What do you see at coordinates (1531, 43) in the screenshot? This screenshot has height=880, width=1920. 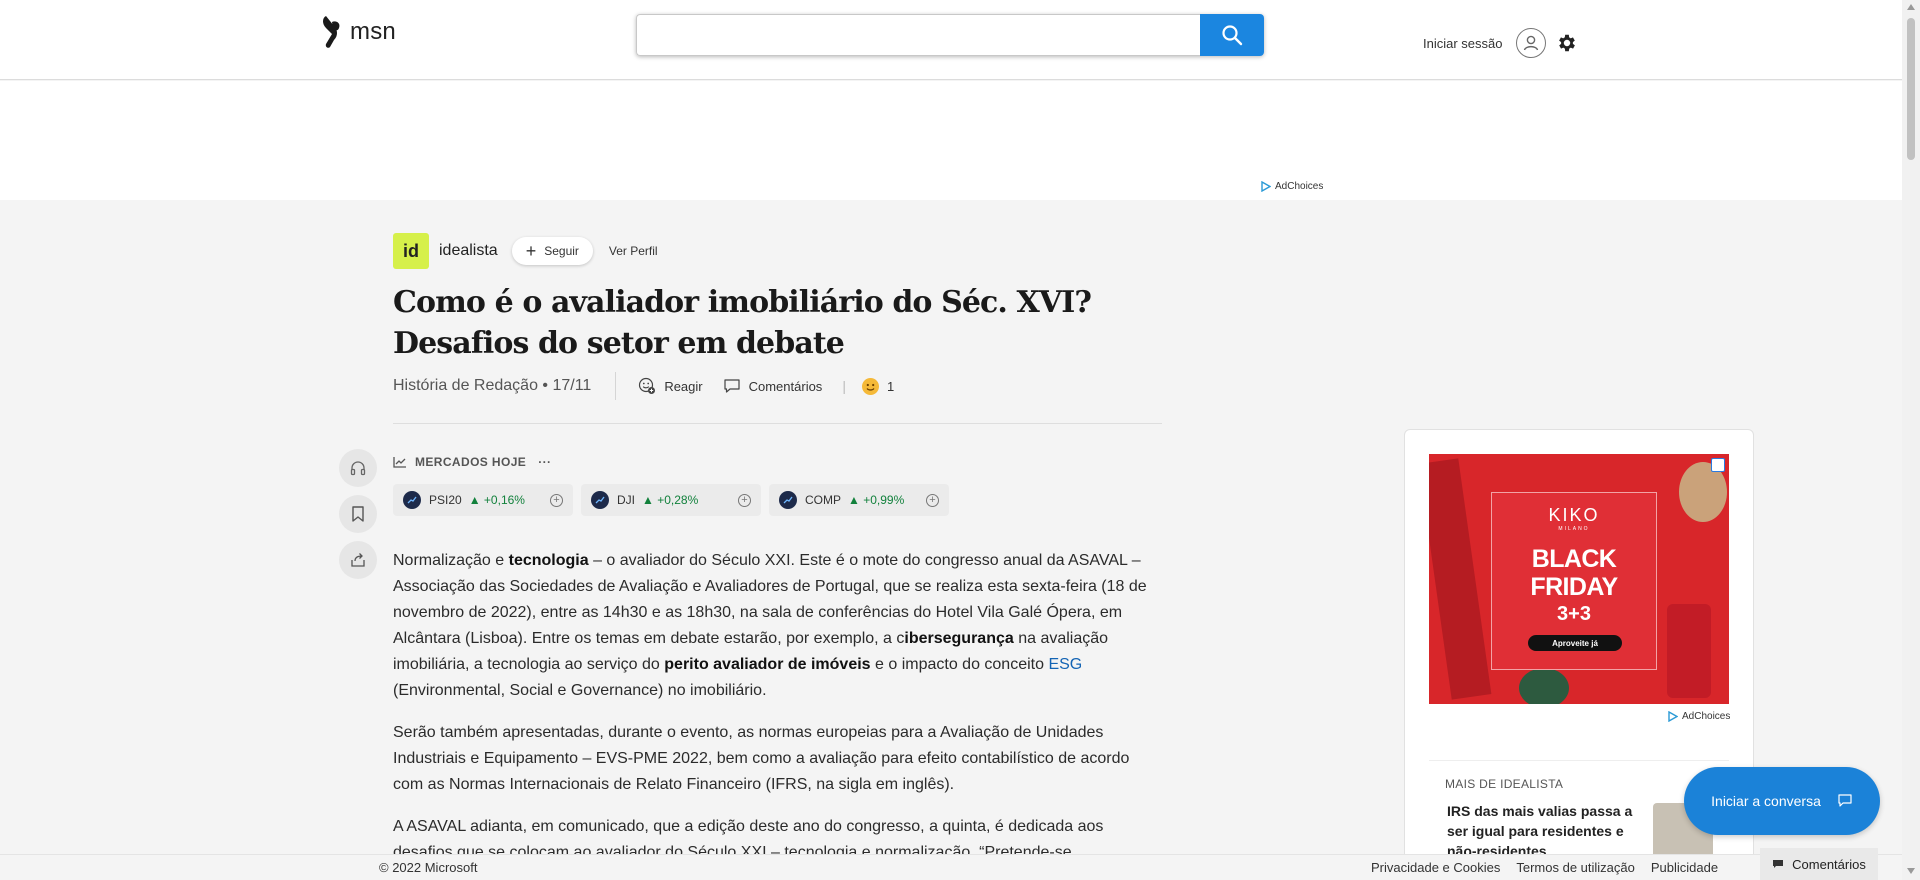 I see `user-avatar-icon` at bounding box center [1531, 43].